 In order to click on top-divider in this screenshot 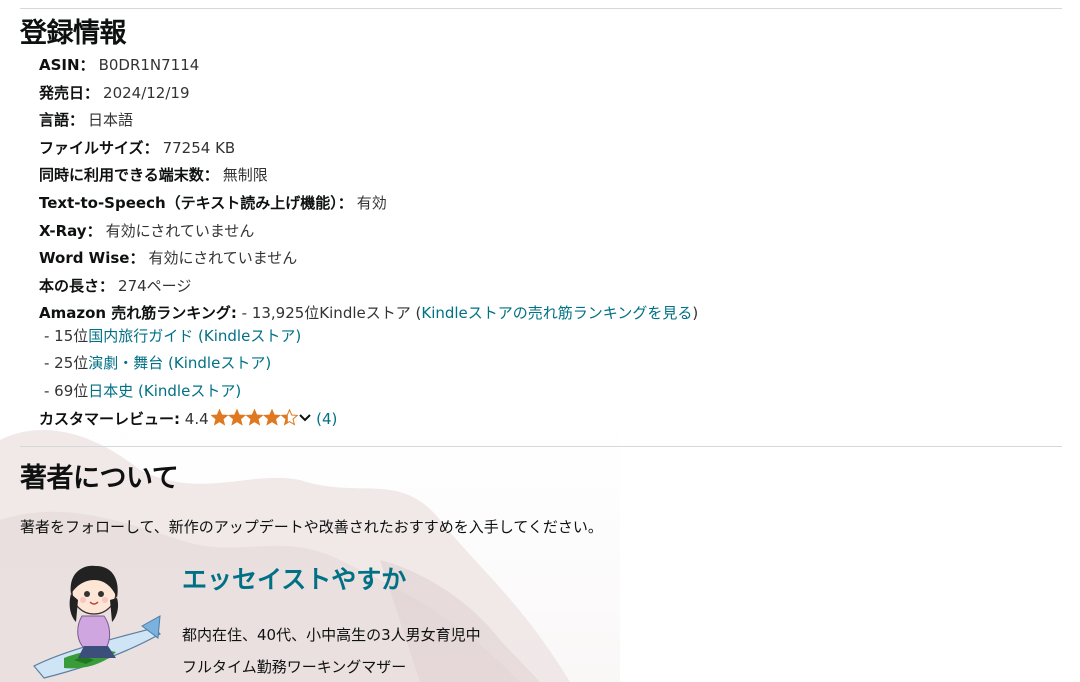, I will do `click(541, 8)`.